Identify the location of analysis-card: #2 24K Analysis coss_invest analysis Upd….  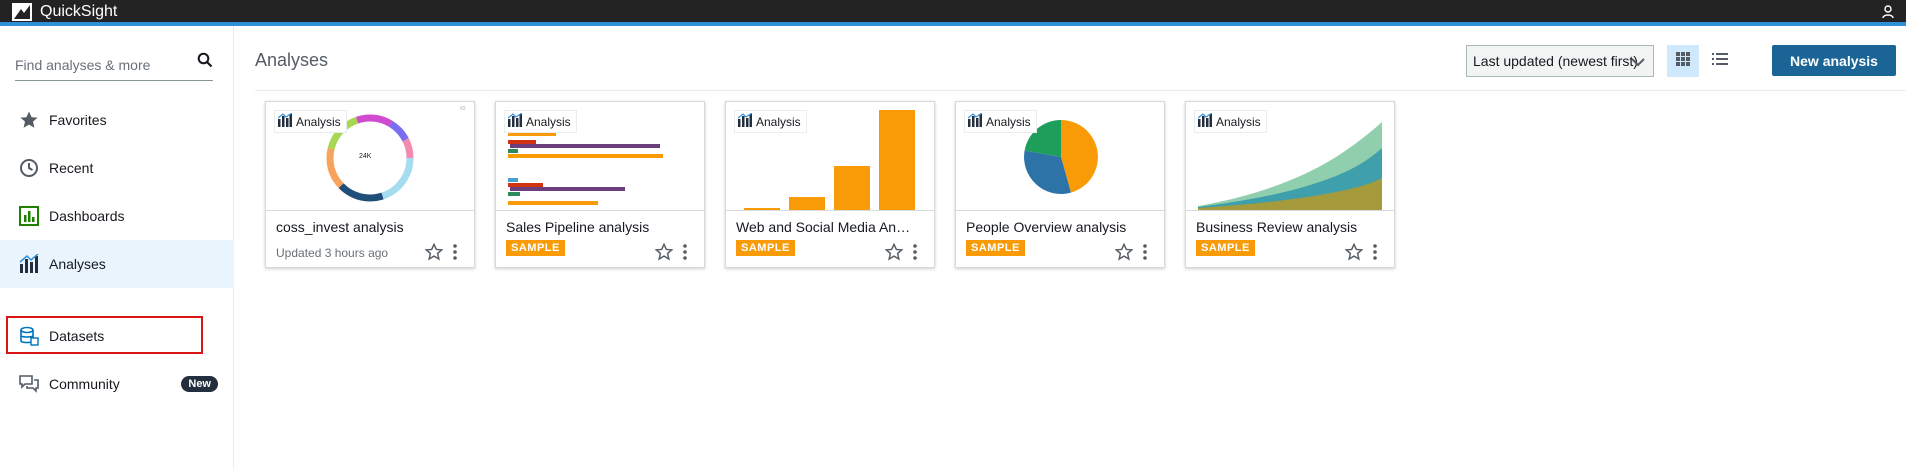
(370, 184).